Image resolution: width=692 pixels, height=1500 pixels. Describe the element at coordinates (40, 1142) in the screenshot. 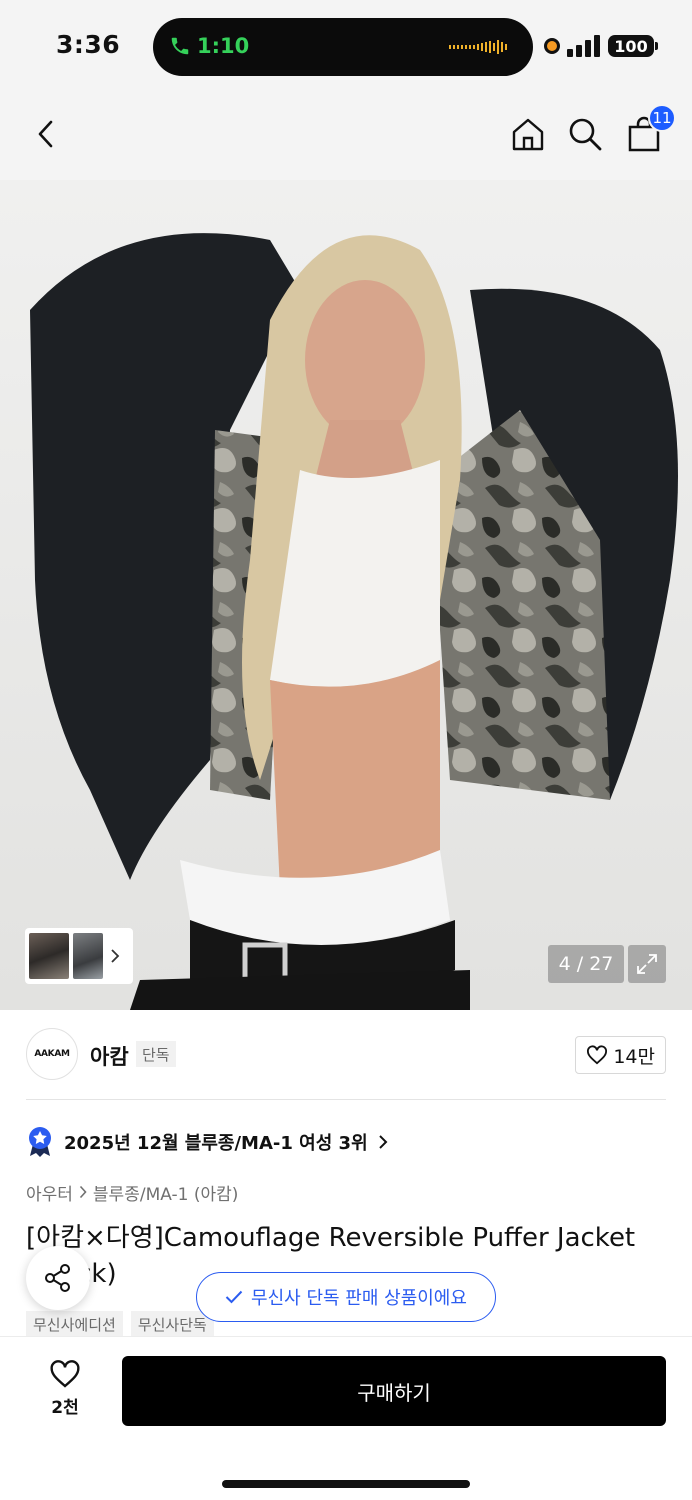

I see `ranking-medal-icon` at that location.